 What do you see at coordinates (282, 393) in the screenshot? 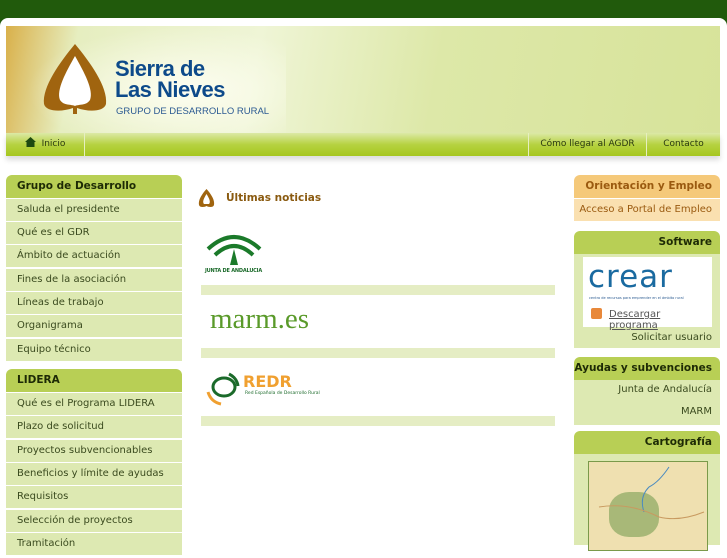
I see `redr-logo-subtext: Red Española de Desarrollo Rural` at bounding box center [282, 393].